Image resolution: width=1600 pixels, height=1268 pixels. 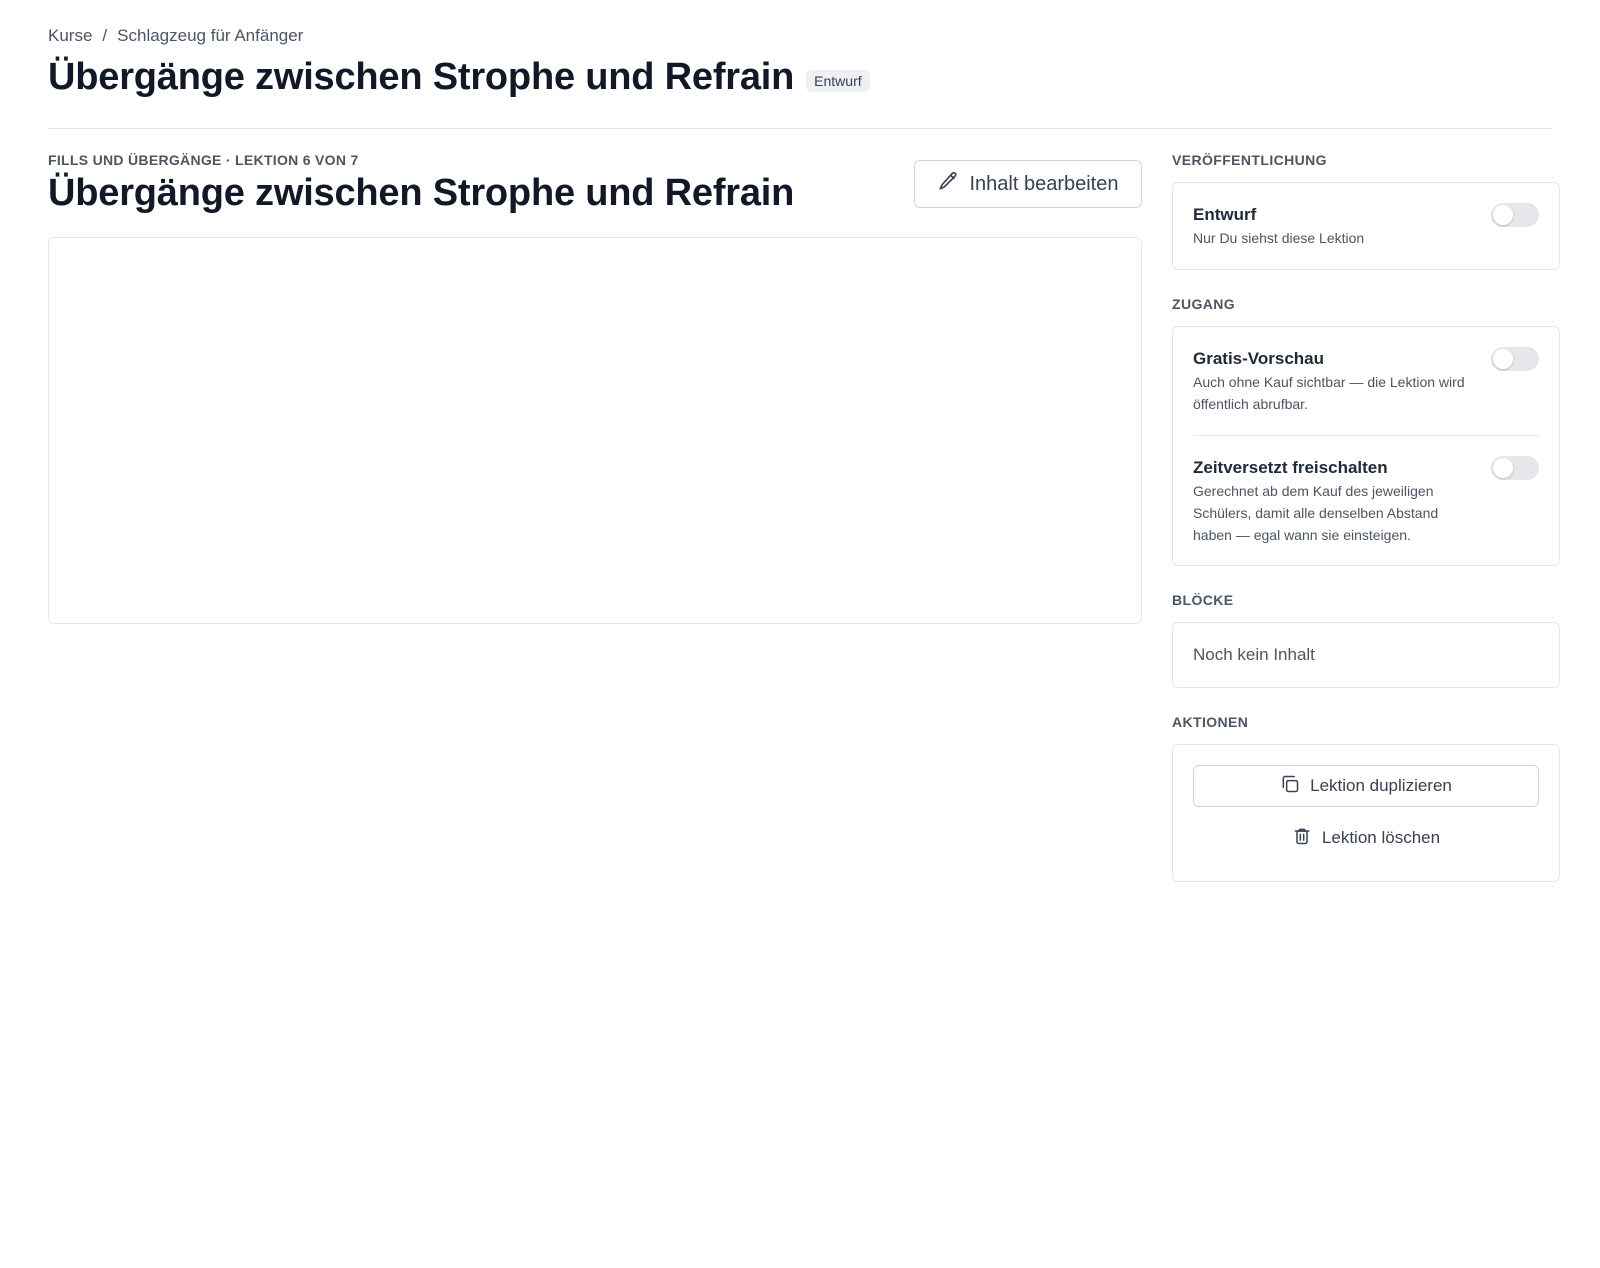 I want to click on blocks-empty-text: Noch kein Inhalt, so click(x=1254, y=654).